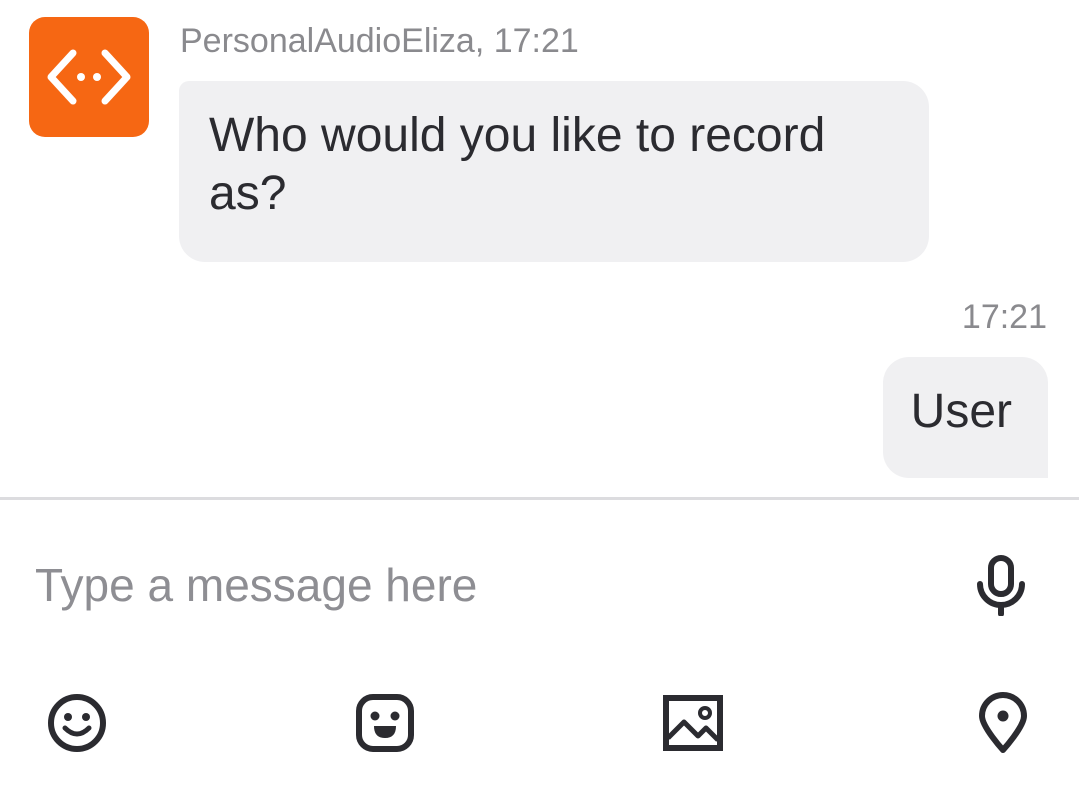 The height and width of the screenshot is (795, 1079). I want to click on message-input, so click(475, 585).